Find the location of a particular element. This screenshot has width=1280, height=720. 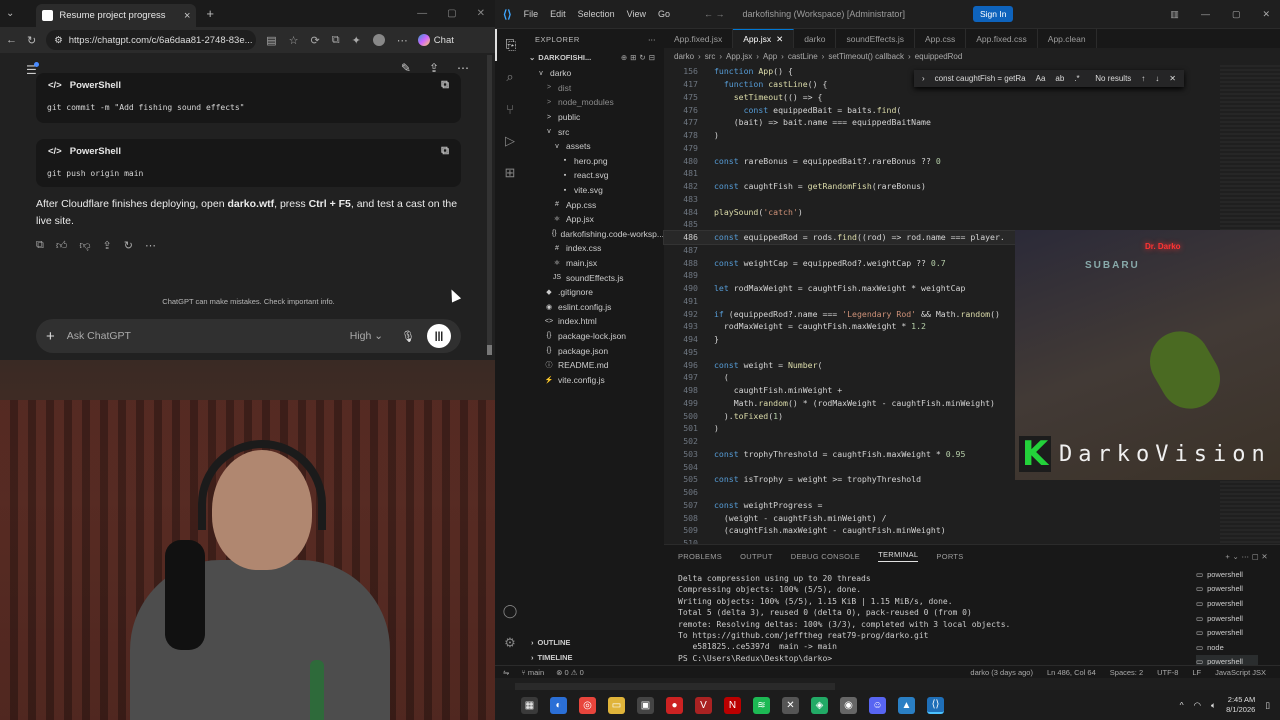

tree-item: ⓘ README.md is located at coordinates (594, 365).